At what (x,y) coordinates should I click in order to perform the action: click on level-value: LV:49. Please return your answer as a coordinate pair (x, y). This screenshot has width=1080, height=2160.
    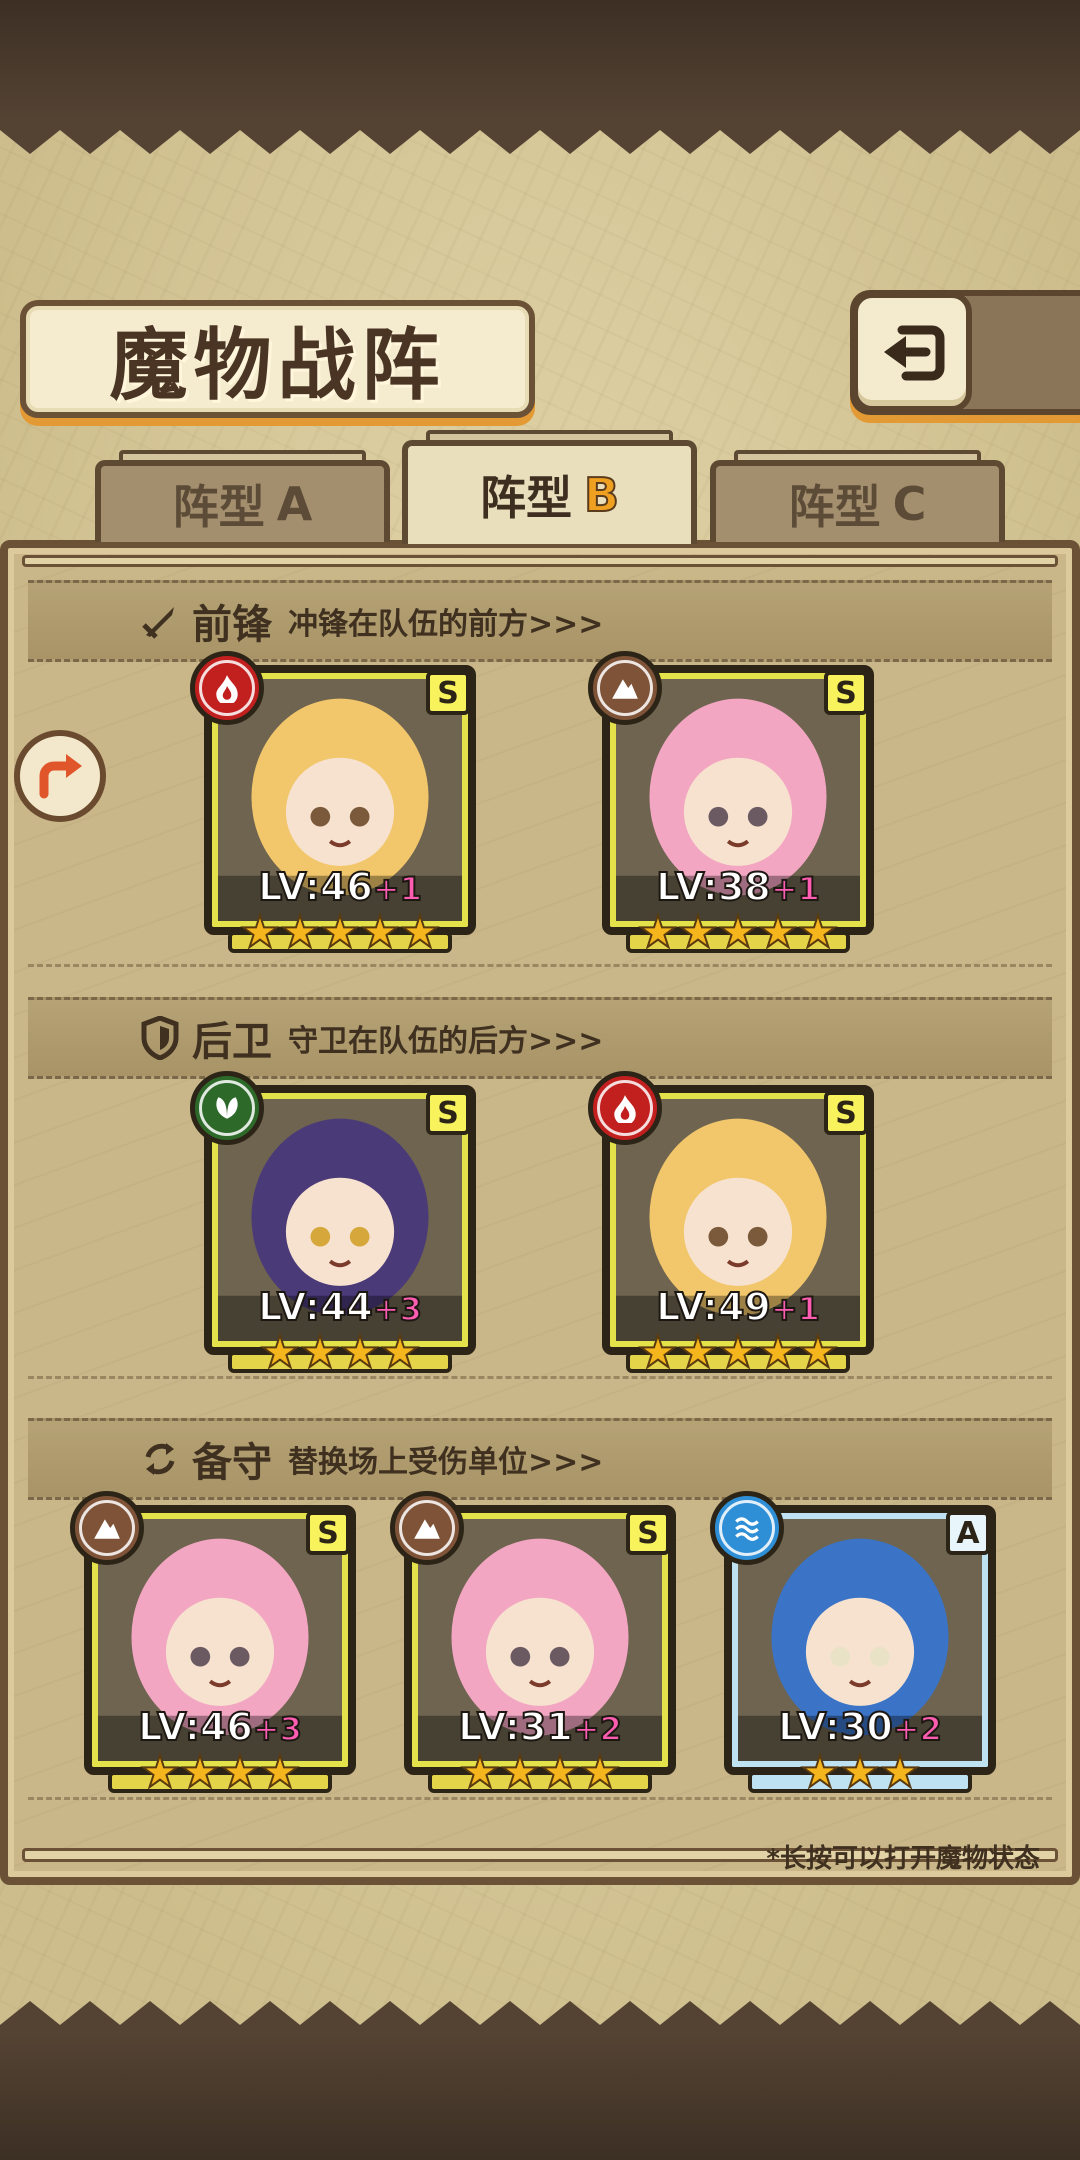
    Looking at the image, I should click on (713, 1307).